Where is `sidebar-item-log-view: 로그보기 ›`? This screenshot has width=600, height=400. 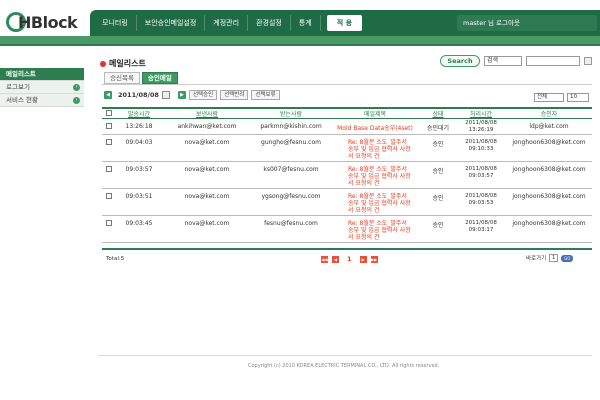 sidebar-item-log-view: 로그보기 › is located at coordinates (42, 87).